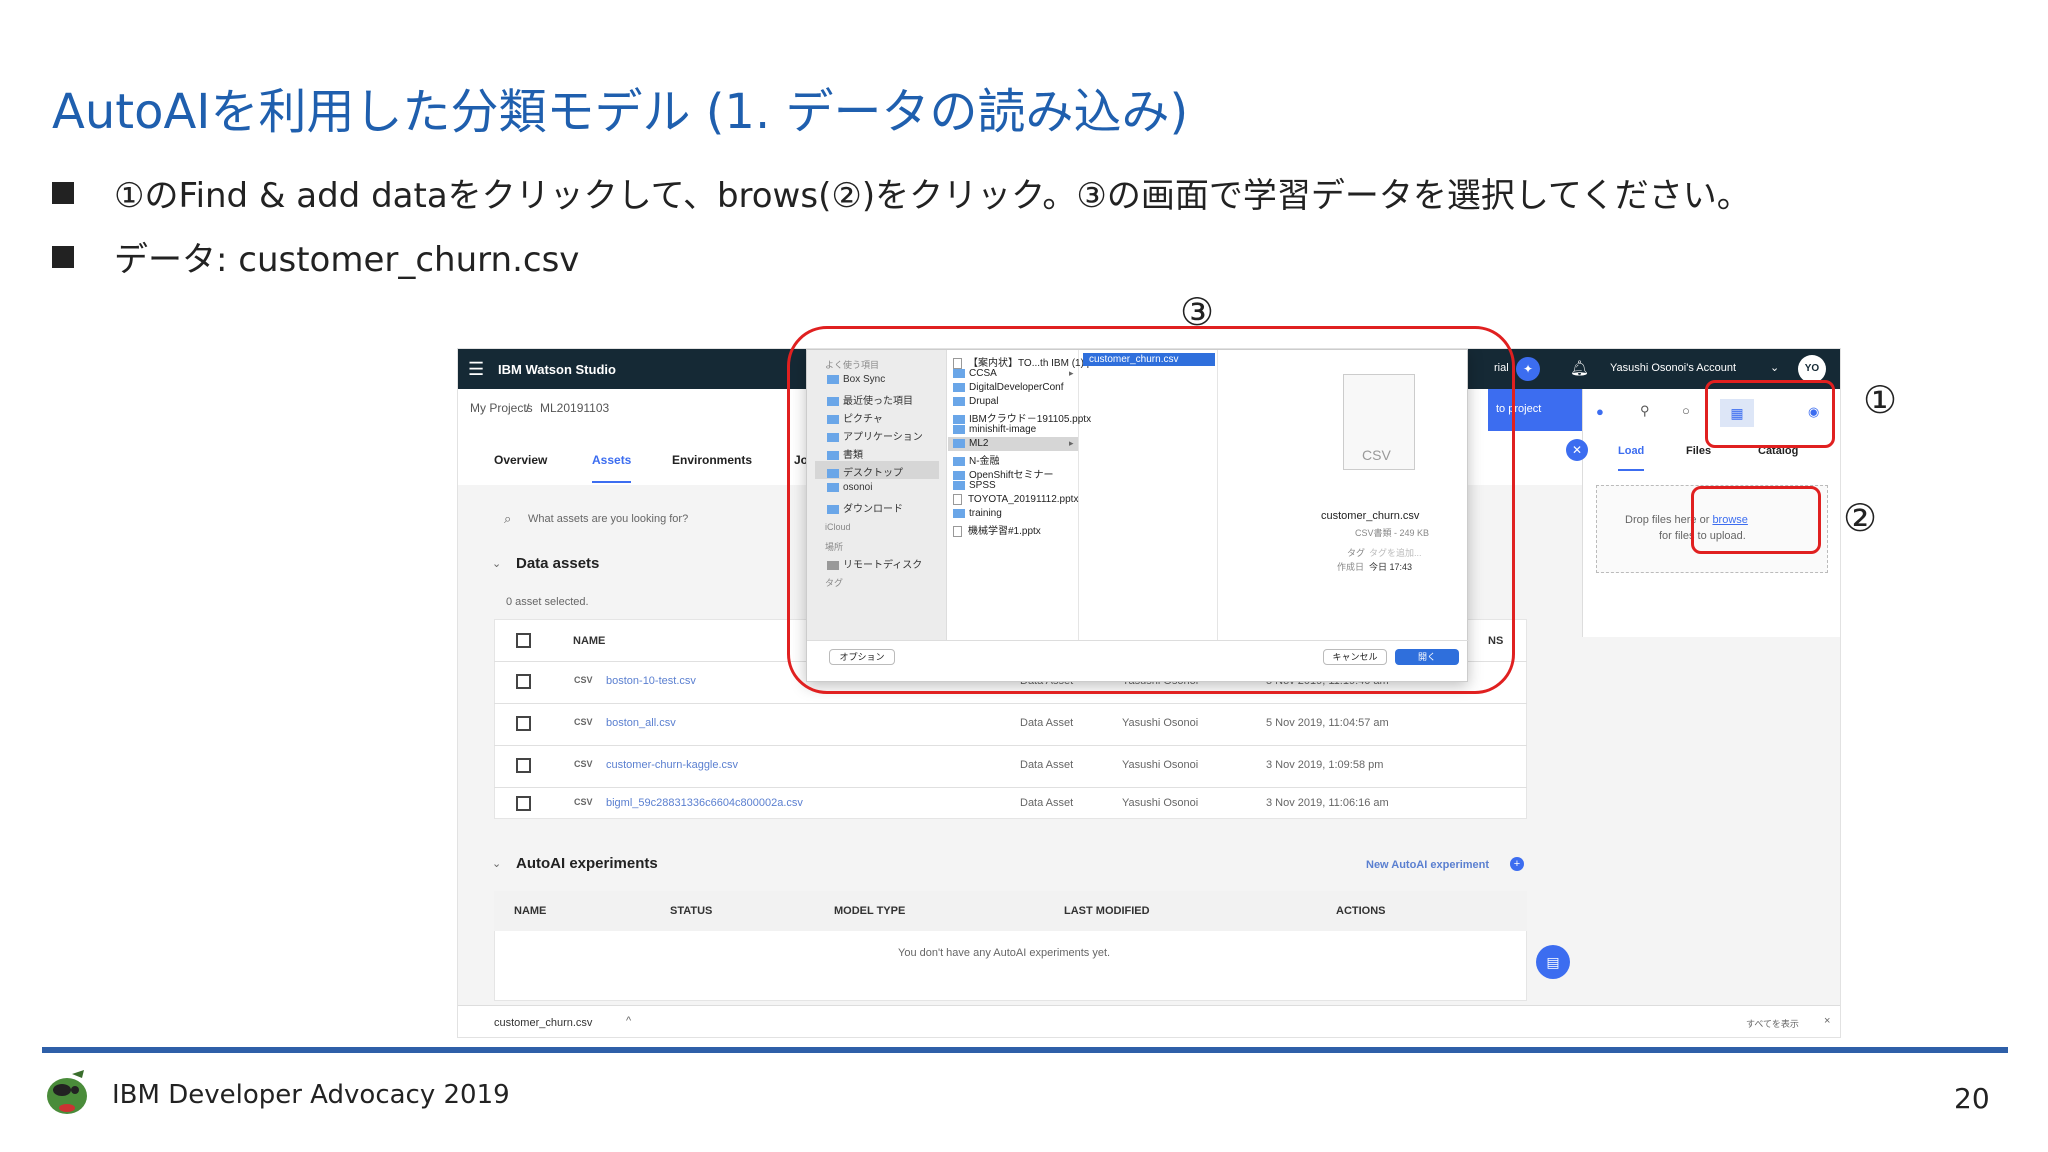  What do you see at coordinates (1427, 865) in the screenshot?
I see `new-autoai-link: New AutoAI experiment` at bounding box center [1427, 865].